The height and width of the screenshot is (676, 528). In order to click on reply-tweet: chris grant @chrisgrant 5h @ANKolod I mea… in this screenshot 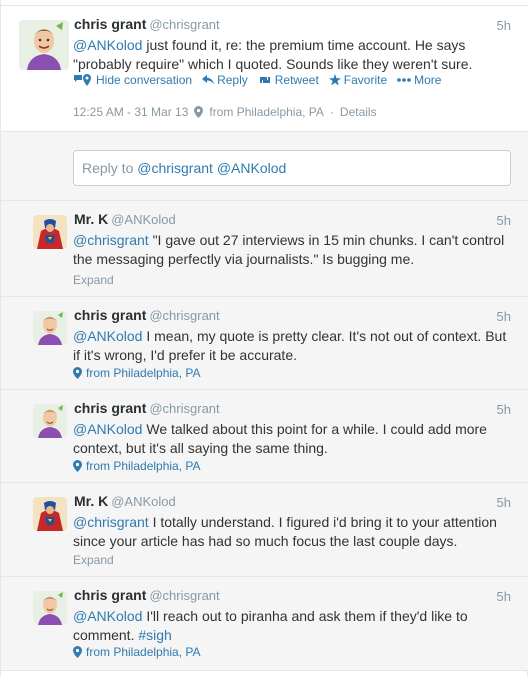, I will do `click(264, 343)`.